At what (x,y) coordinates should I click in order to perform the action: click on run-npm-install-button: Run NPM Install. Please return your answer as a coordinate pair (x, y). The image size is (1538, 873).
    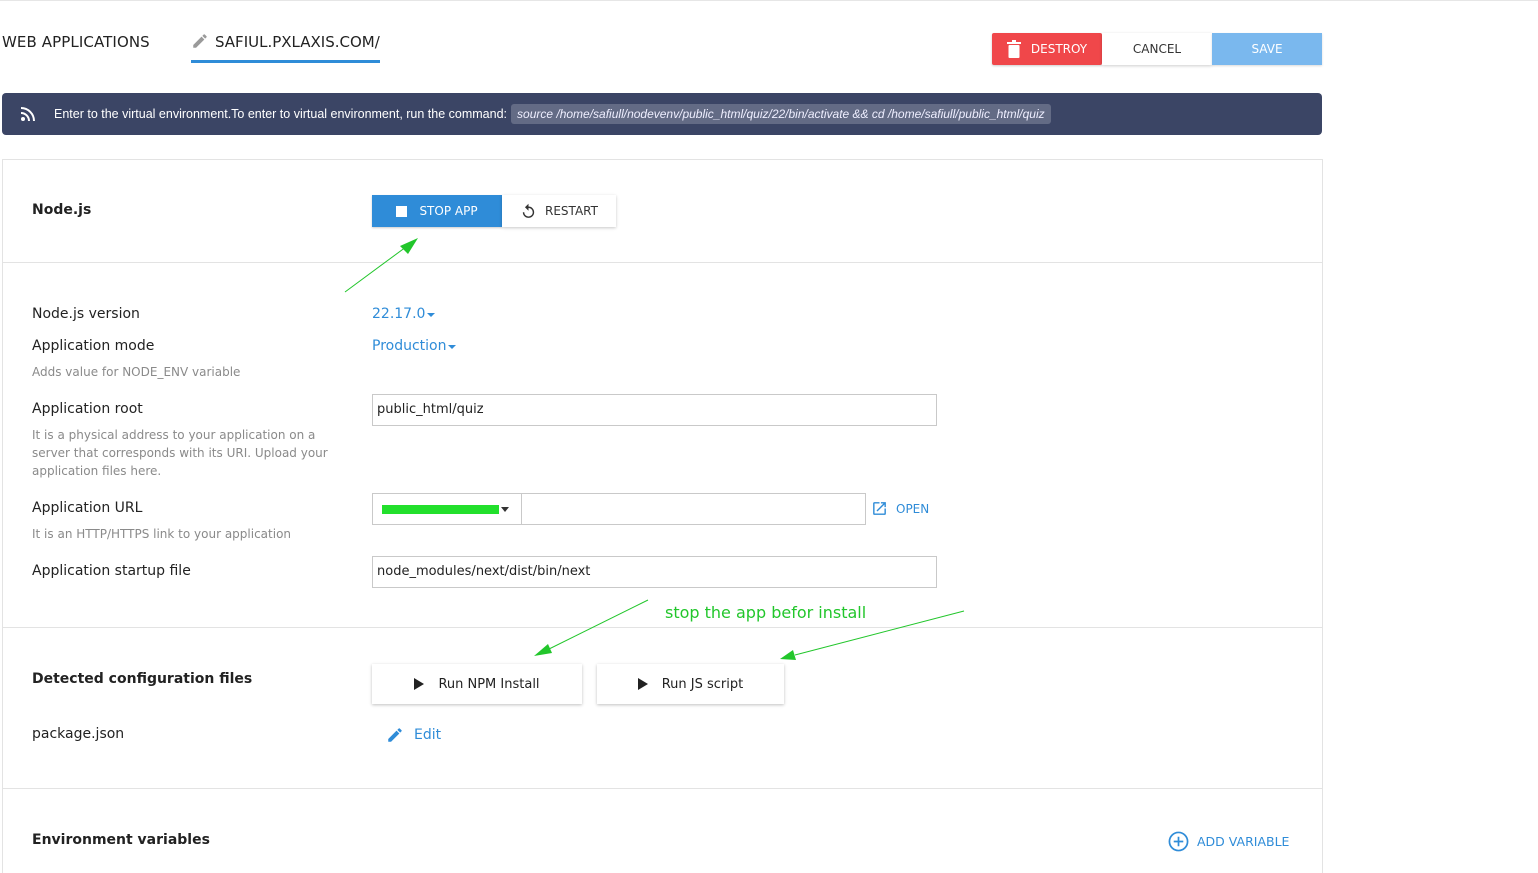
    Looking at the image, I should click on (477, 684).